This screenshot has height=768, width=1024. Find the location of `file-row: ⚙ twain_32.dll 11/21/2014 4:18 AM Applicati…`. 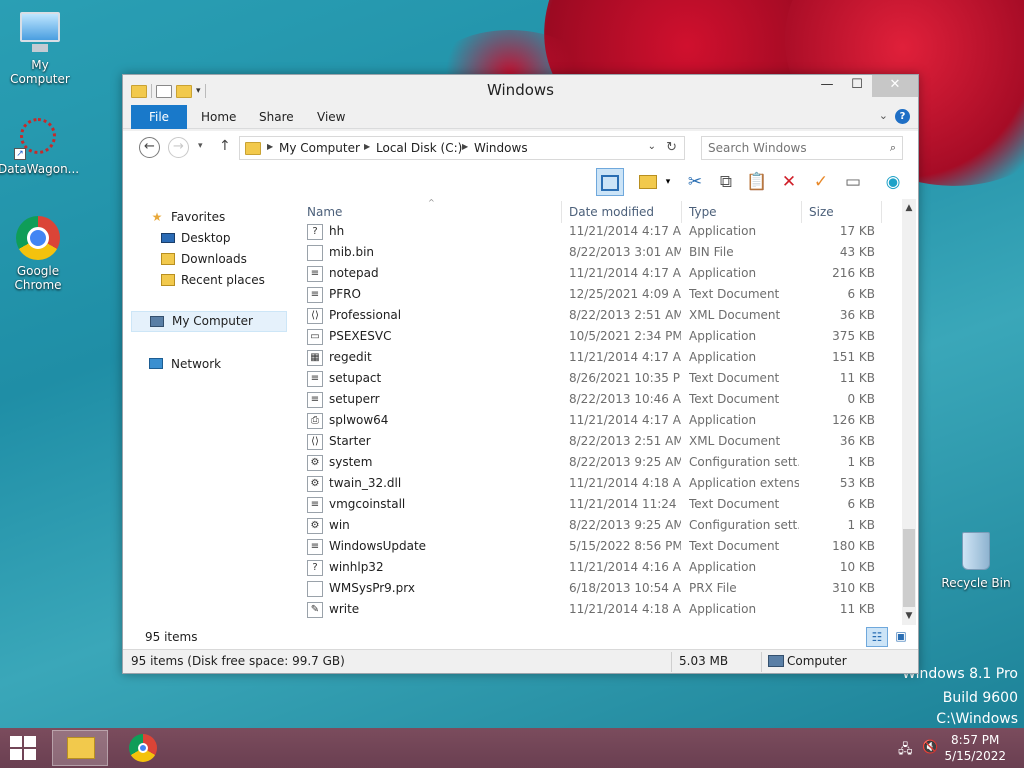

file-row: ⚙ twain_32.dll 11/21/2014 4:18 AM Applicati… is located at coordinates (593, 483).